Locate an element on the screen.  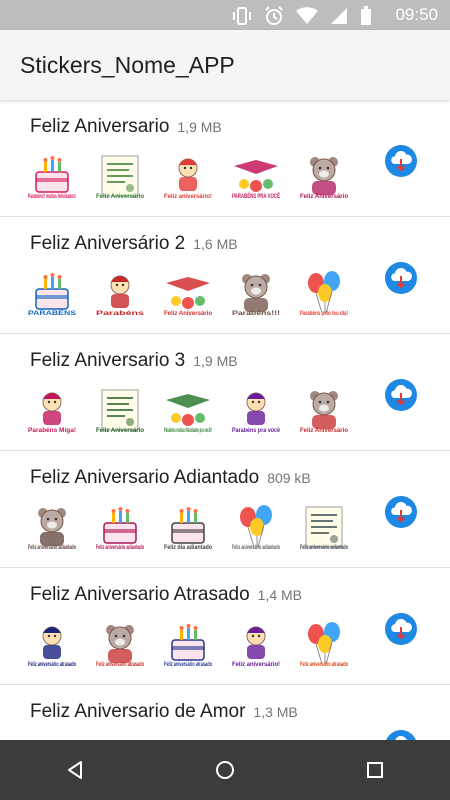
sticker-thumbnail: PARABÉNS is located at coordinates (52, 295).